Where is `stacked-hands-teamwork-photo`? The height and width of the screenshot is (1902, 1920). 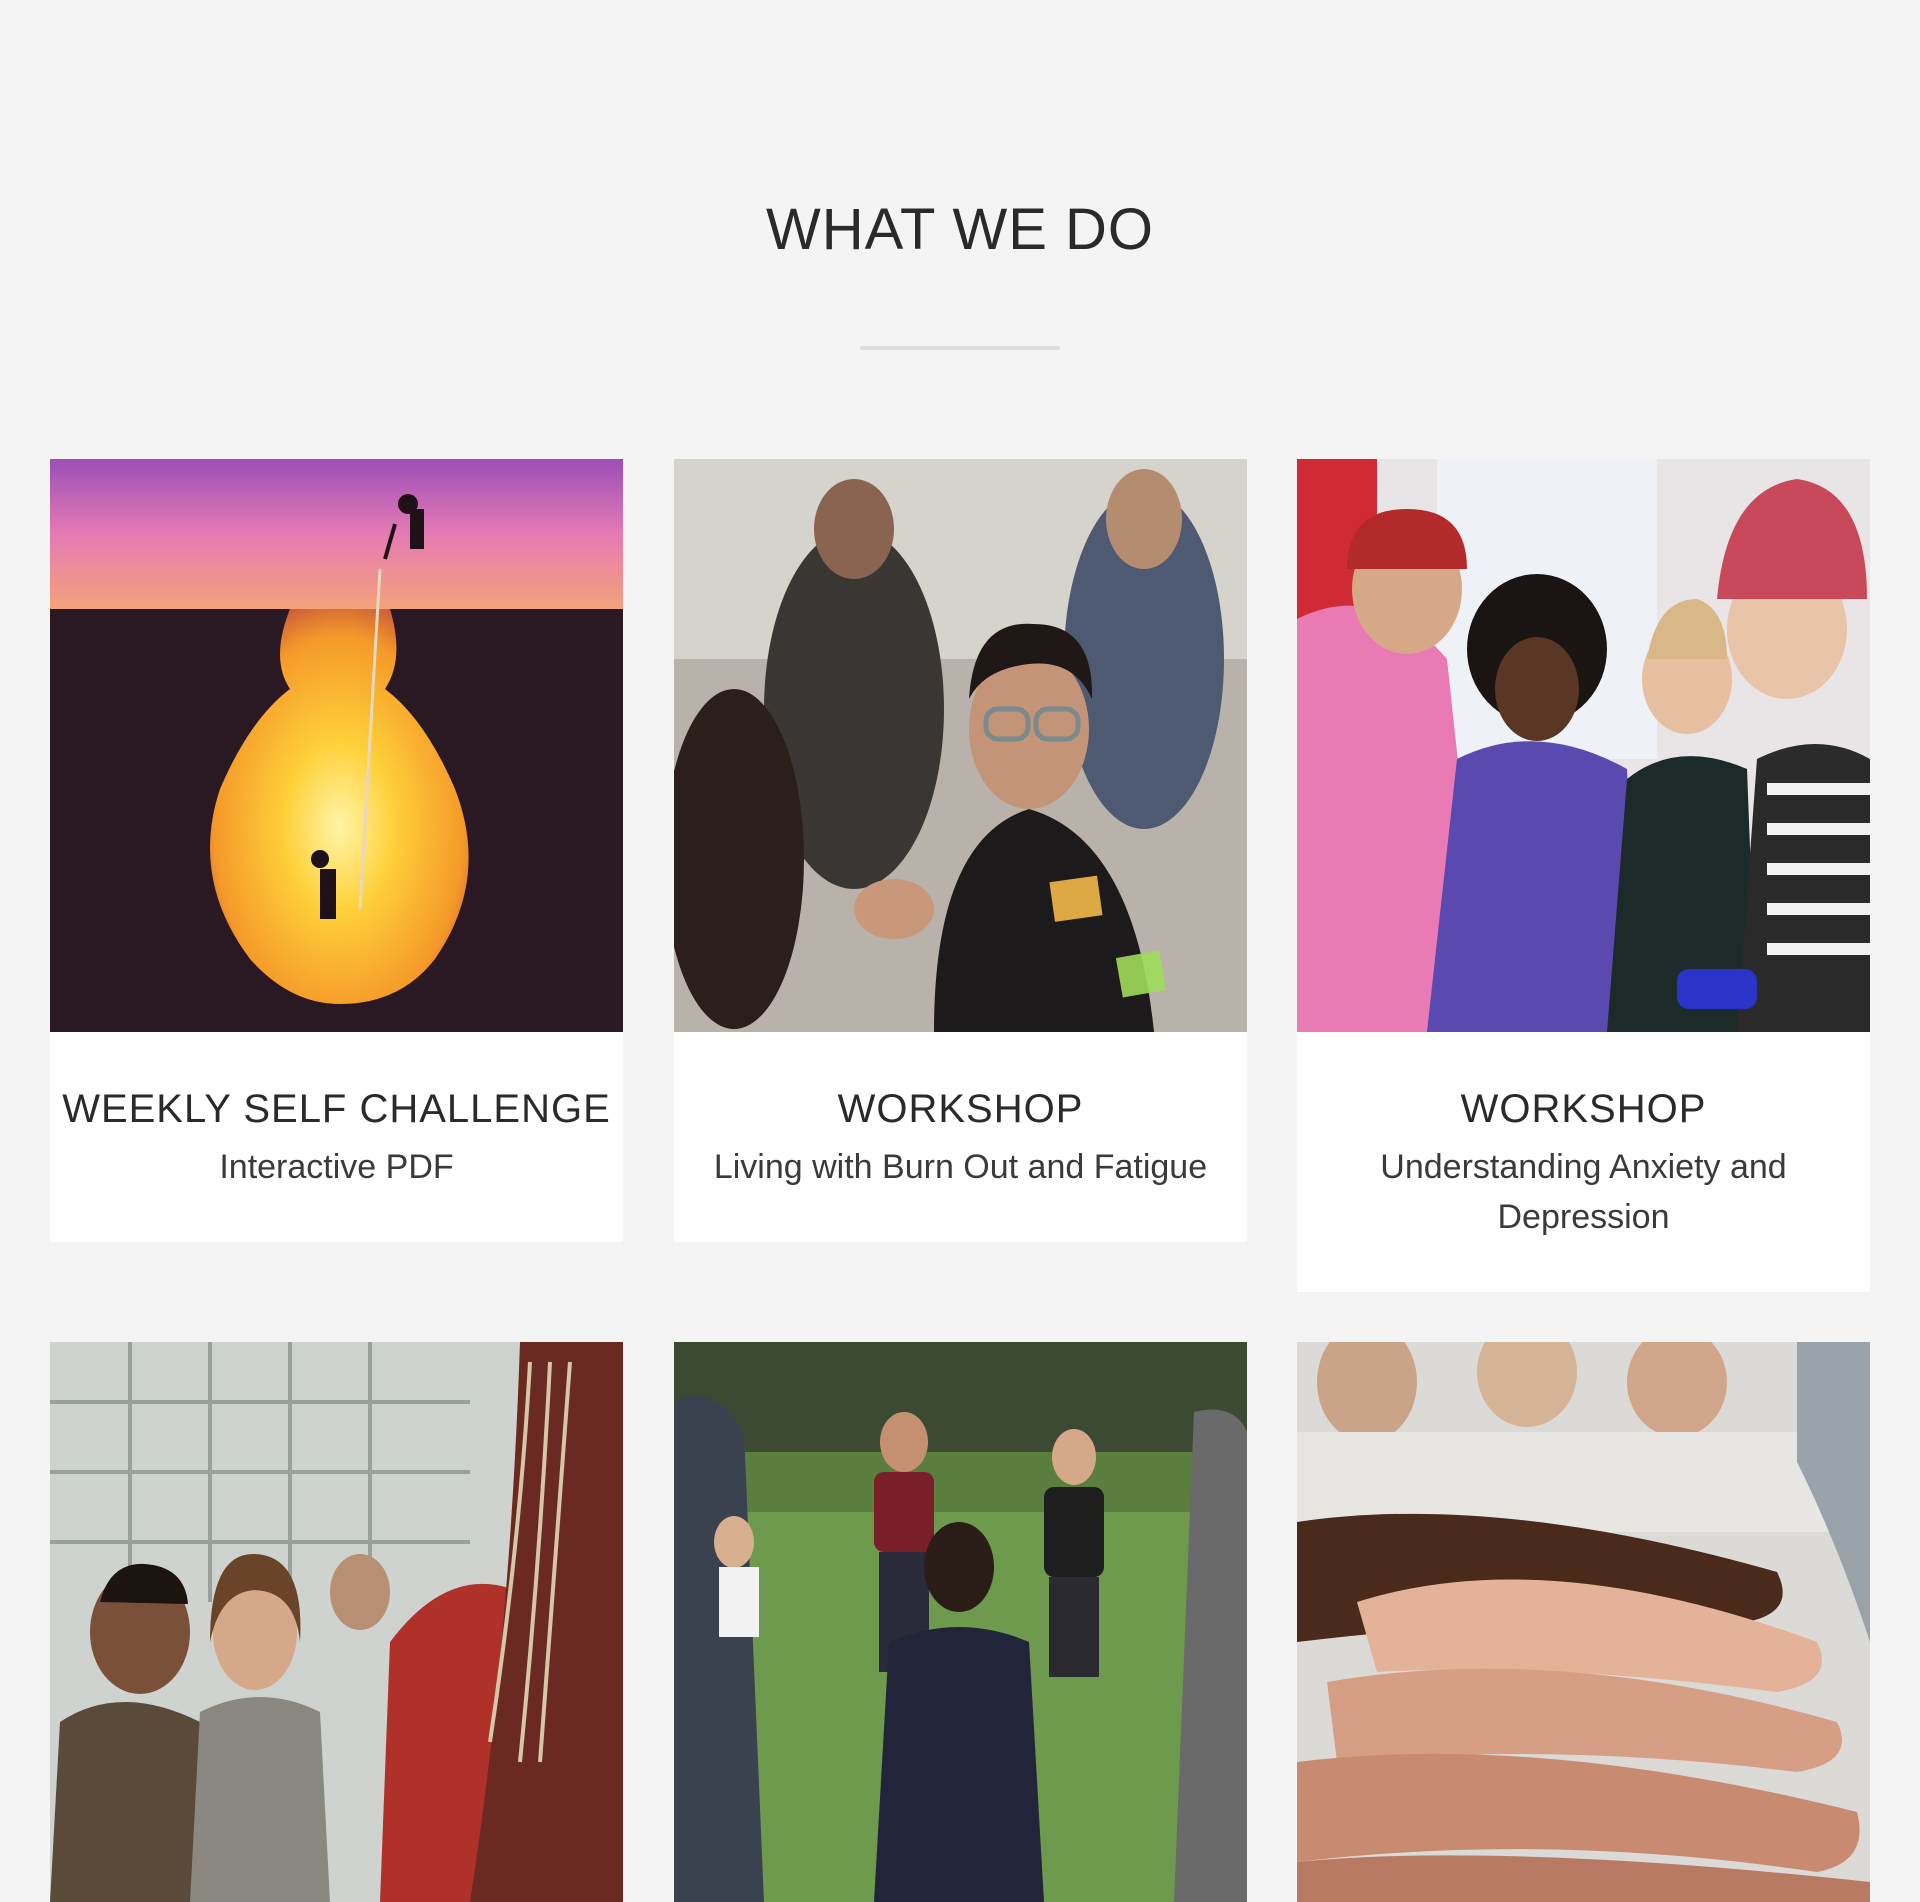 stacked-hands-teamwork-photo is located at coordinates (1583, 1622).